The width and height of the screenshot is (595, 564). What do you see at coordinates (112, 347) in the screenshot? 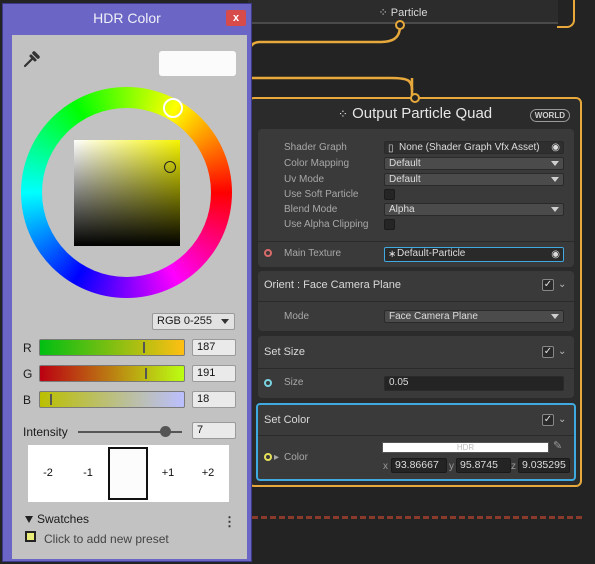
I see `red-slider` at bounding box center [112, 347].